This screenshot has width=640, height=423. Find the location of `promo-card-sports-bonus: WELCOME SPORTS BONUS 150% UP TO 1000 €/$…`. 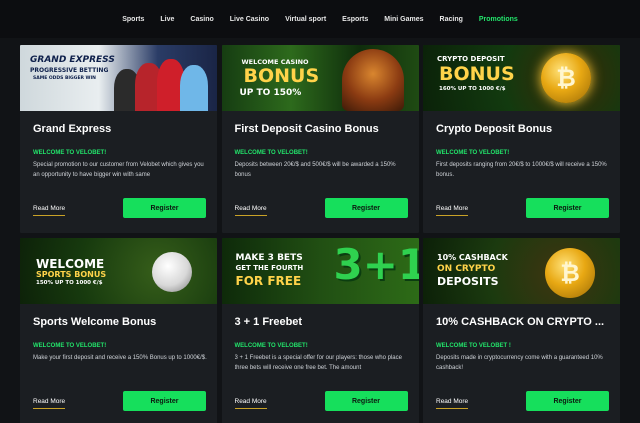

promo-card-sports-bonus: WELCOME SPORTS BONUS 150% UP TO 1000 €/$… is located at coordinates (118, 330).